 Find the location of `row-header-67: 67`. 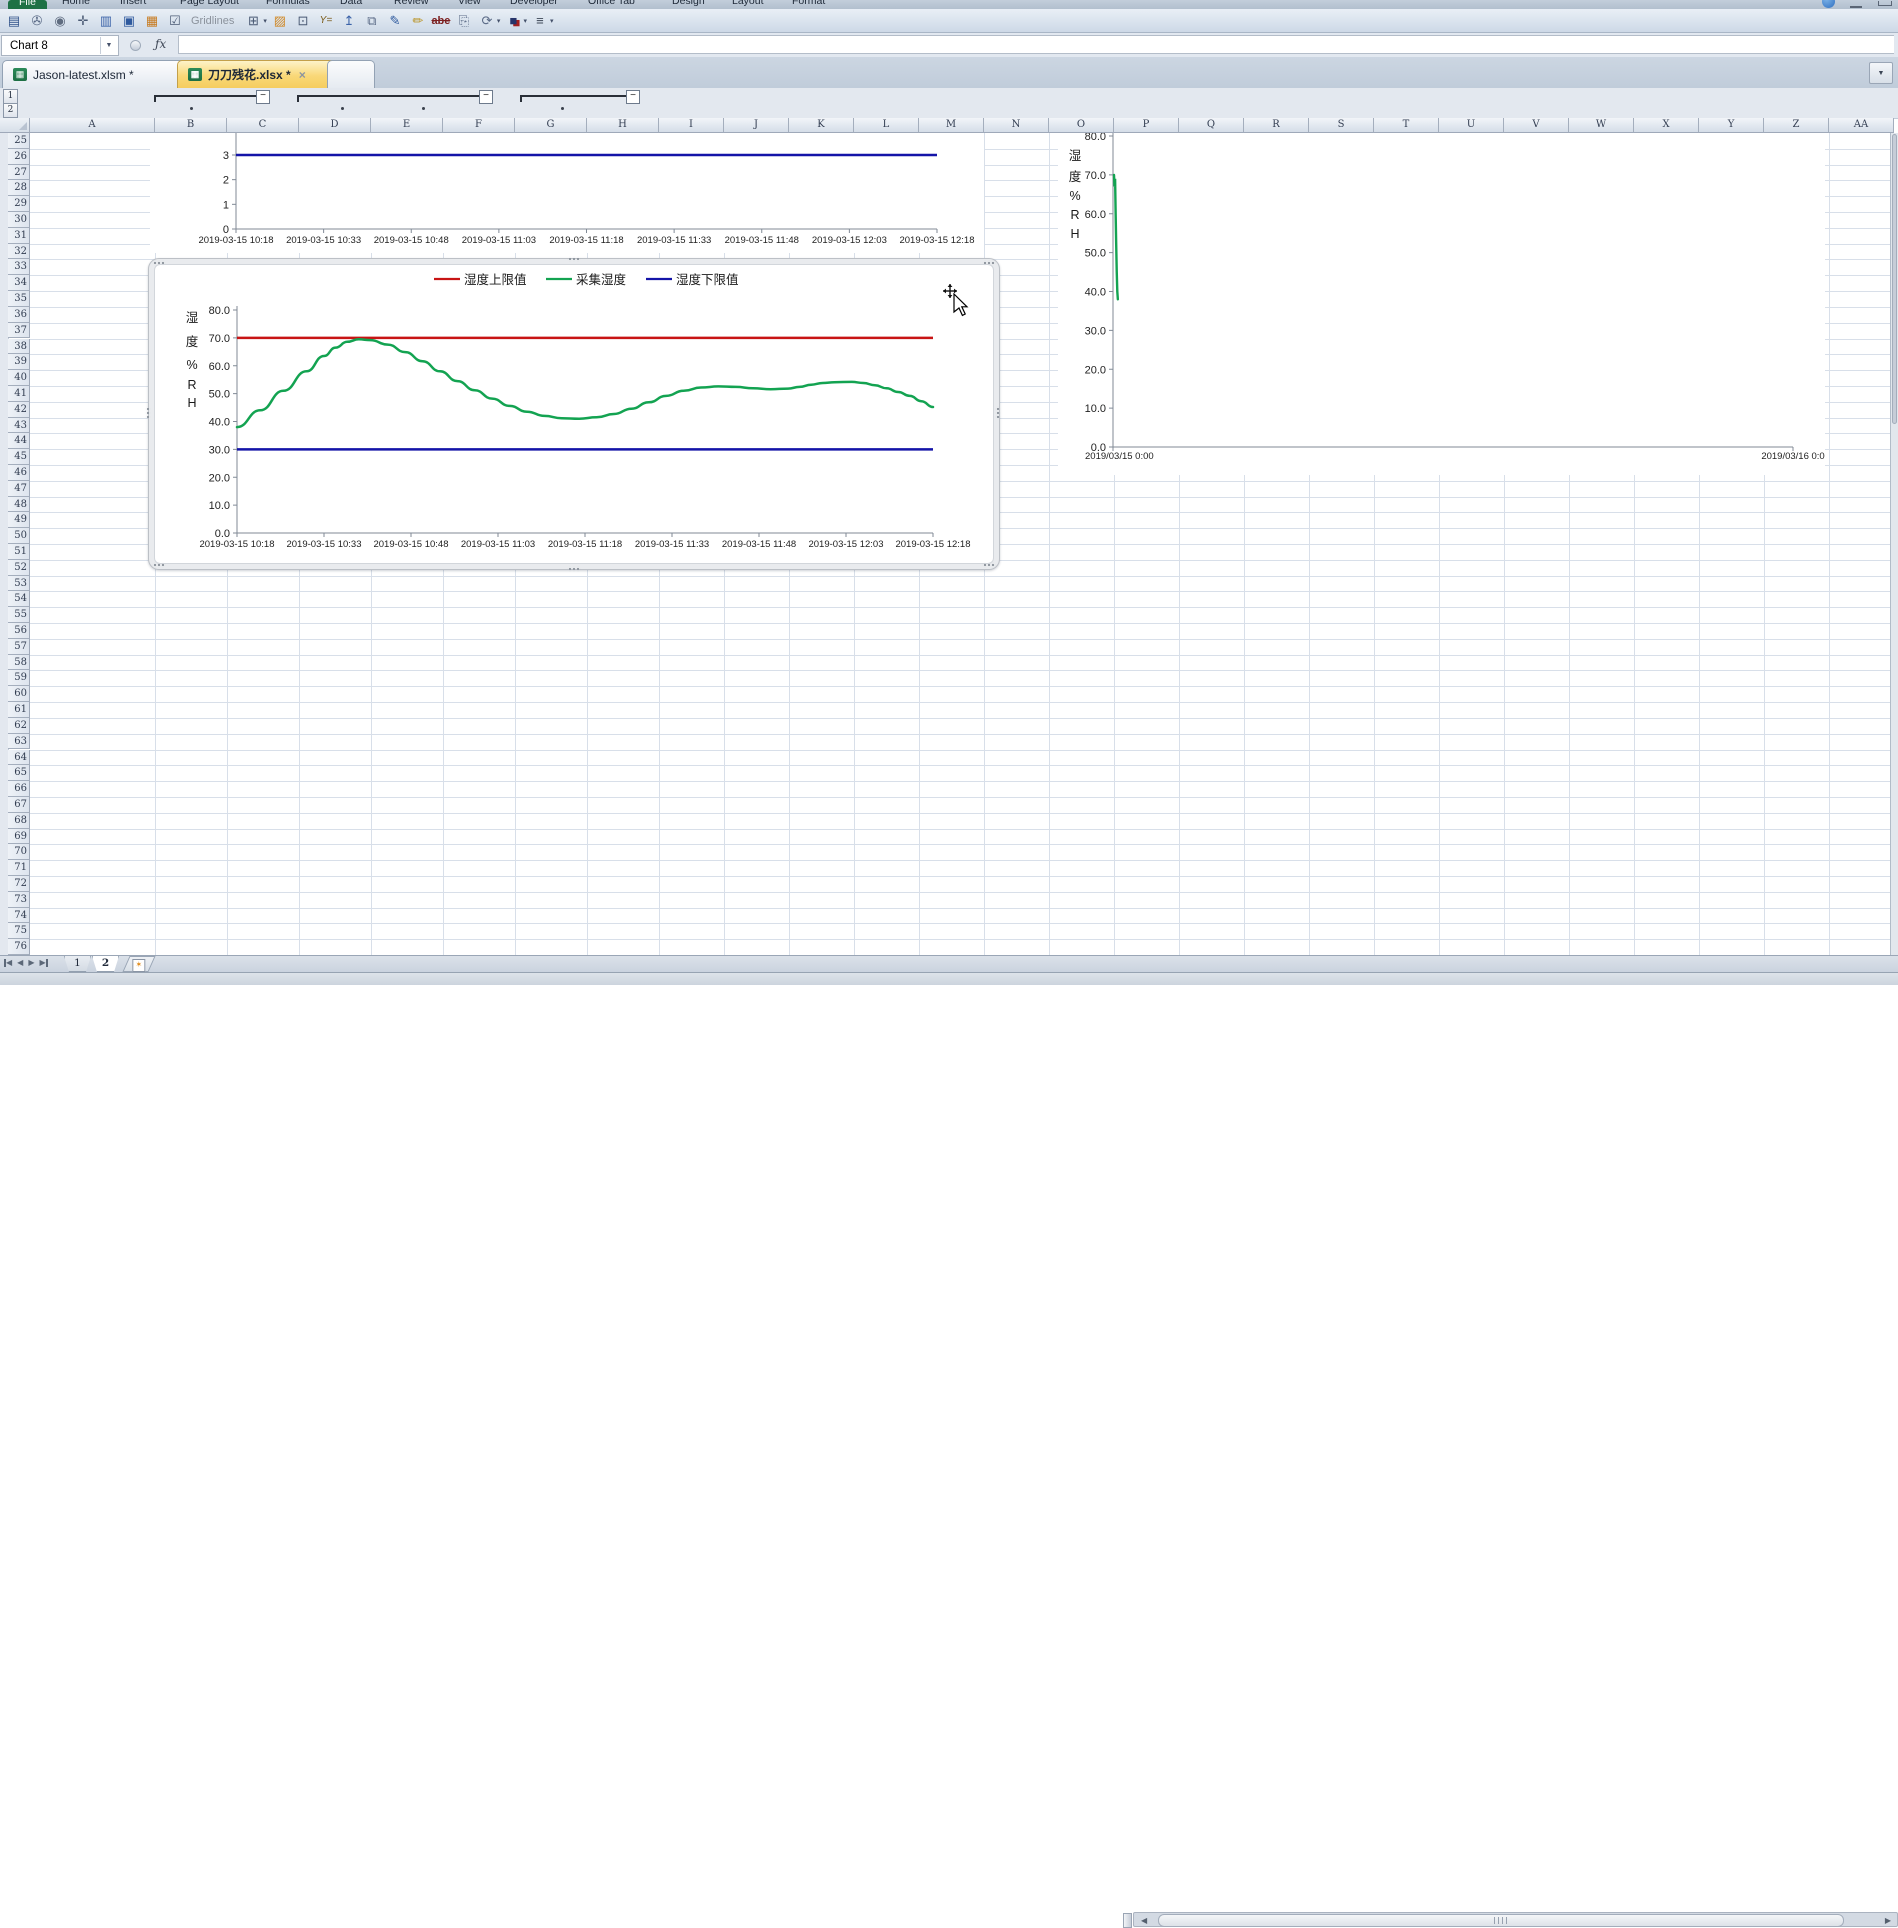

row-header-67: 67 is located at coordinates (19, 804).